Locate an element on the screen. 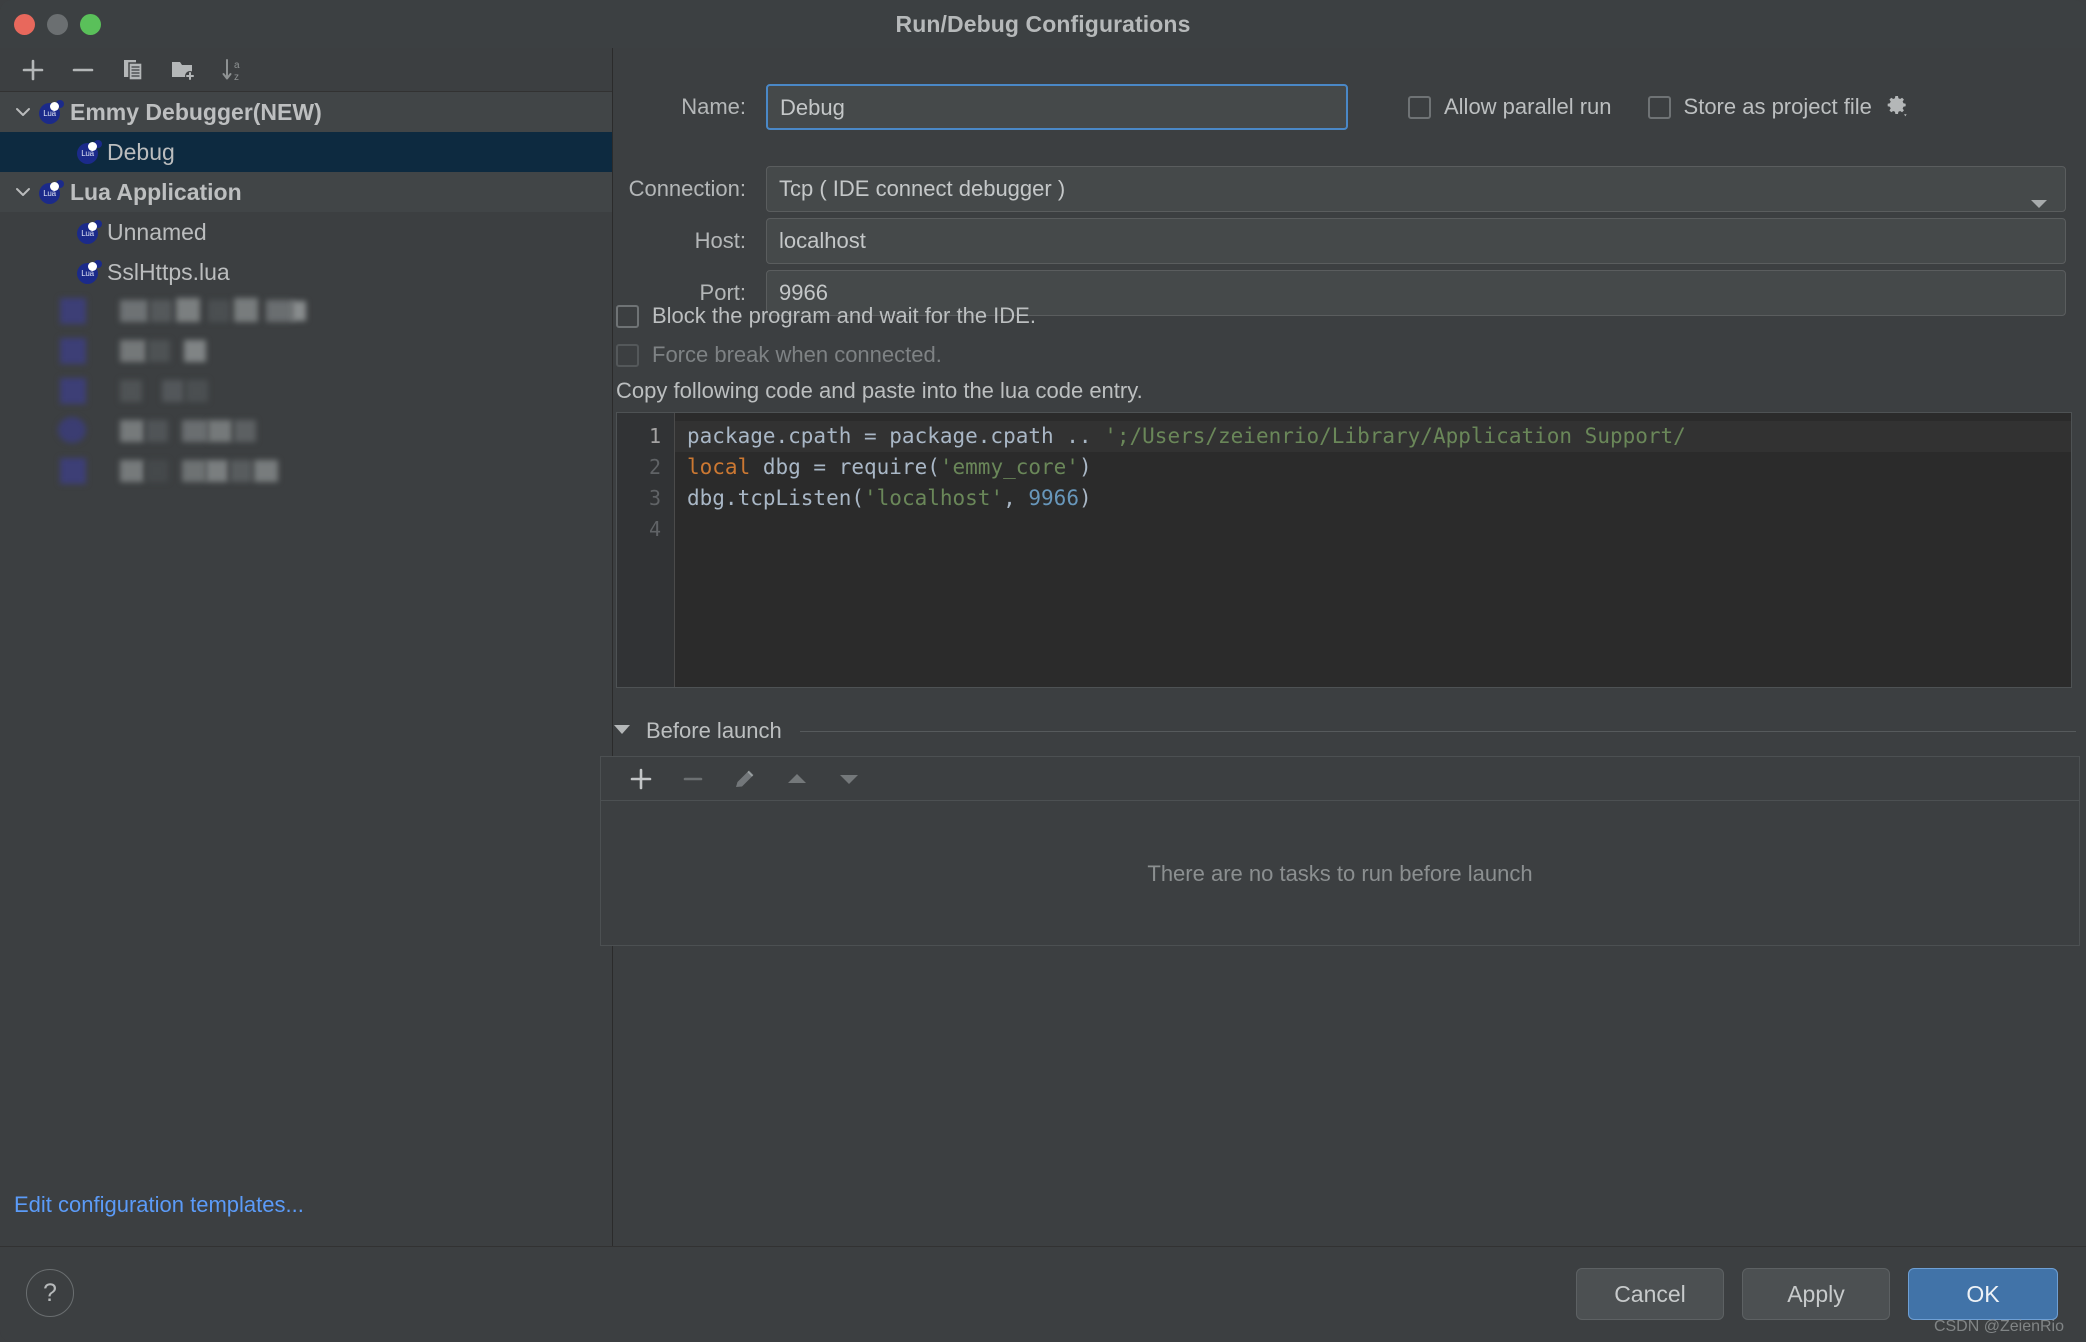 The width and height of the screenshot is (2086, 1342). triangle-down-icon is located at coordinates (622, 731).